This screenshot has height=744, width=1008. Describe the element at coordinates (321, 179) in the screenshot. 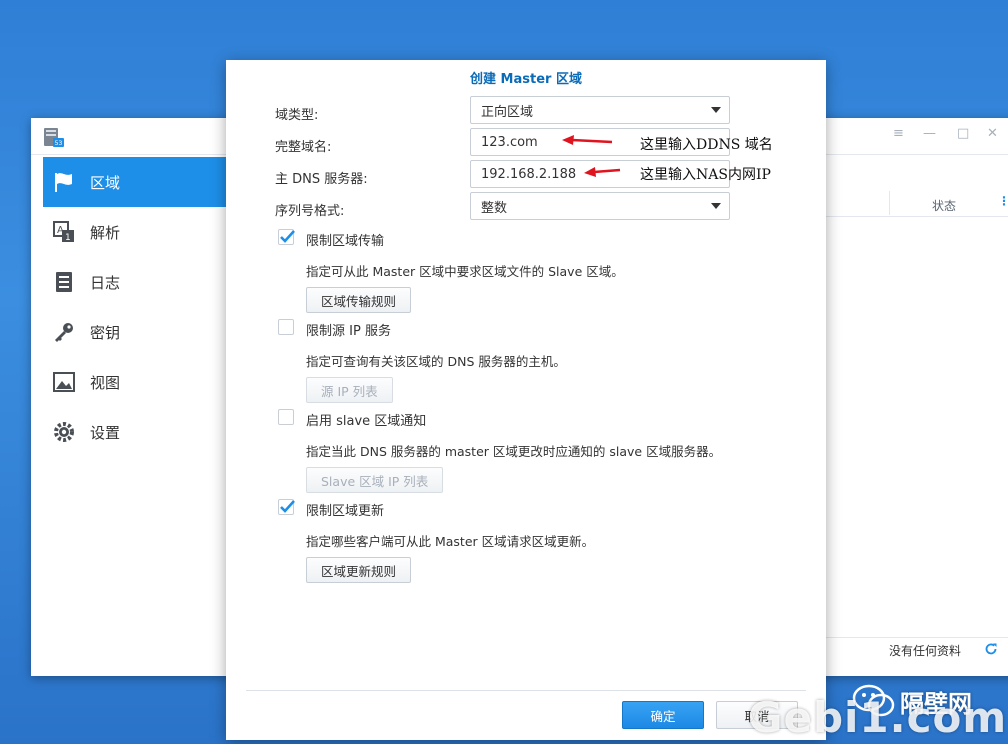

I see `master-dns-label: 主 DNS 服务器:` at that location.